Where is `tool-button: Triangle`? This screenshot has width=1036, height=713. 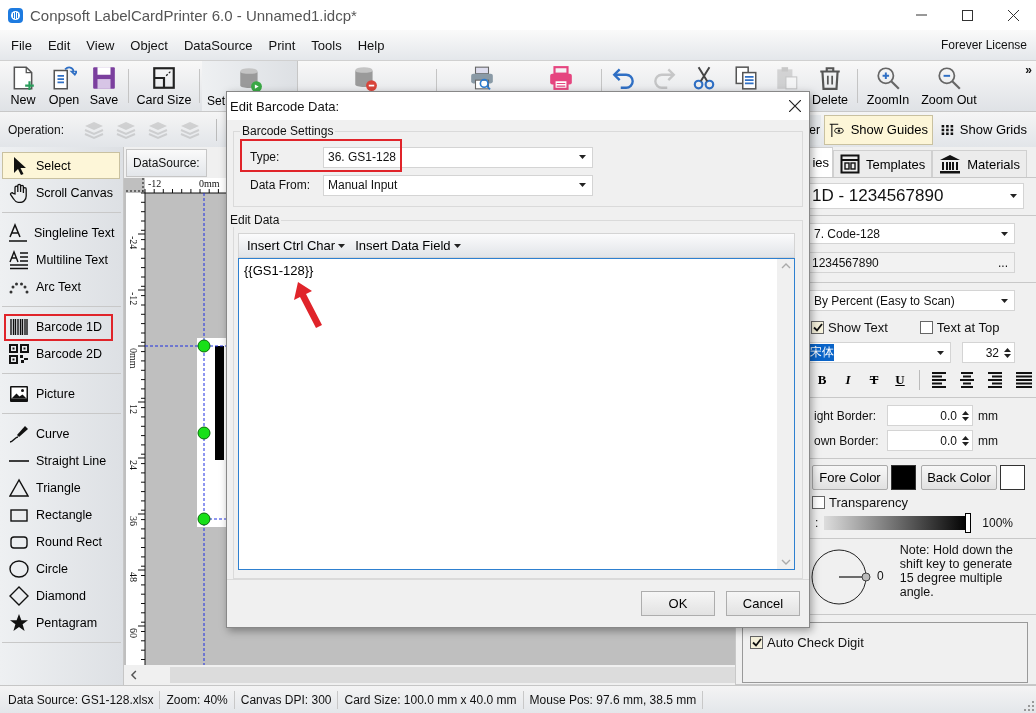 tool-button: Triangle is located at coordinates (61, 487).